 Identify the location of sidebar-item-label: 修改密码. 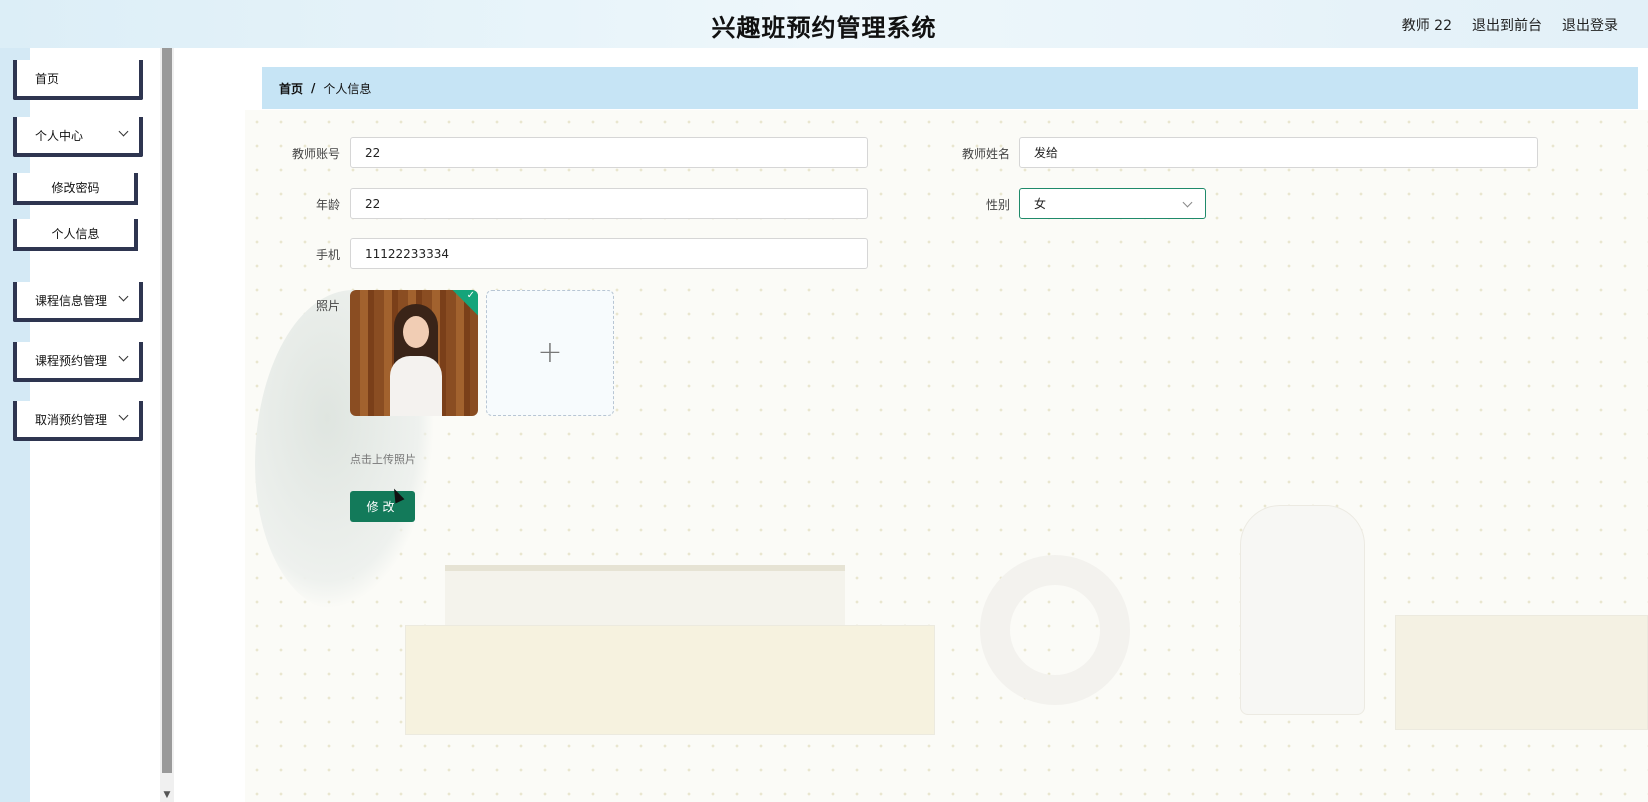
(75, 187).